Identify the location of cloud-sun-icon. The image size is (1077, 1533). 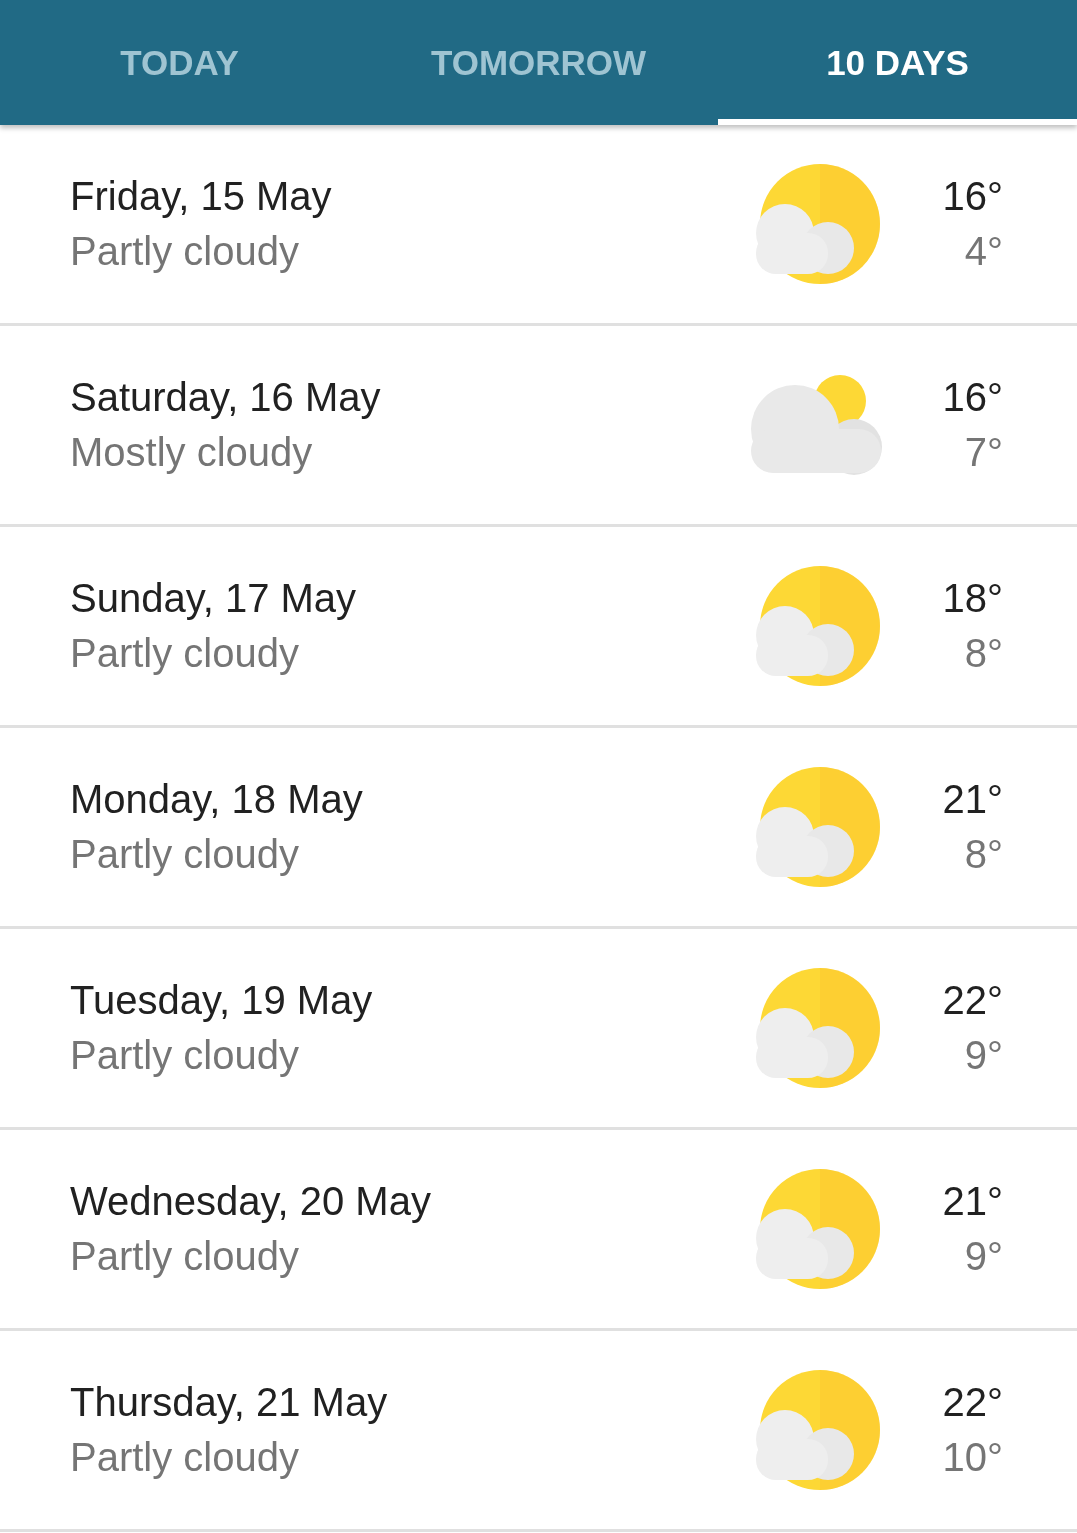
(816, 425).